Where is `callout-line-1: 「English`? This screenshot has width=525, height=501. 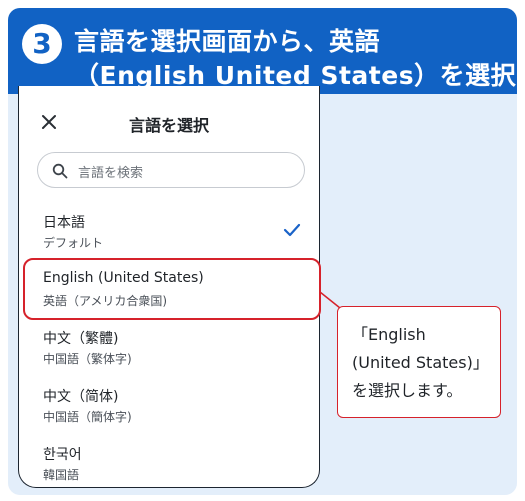
callout-line-1: 「English is located at coordinates (389, 334).